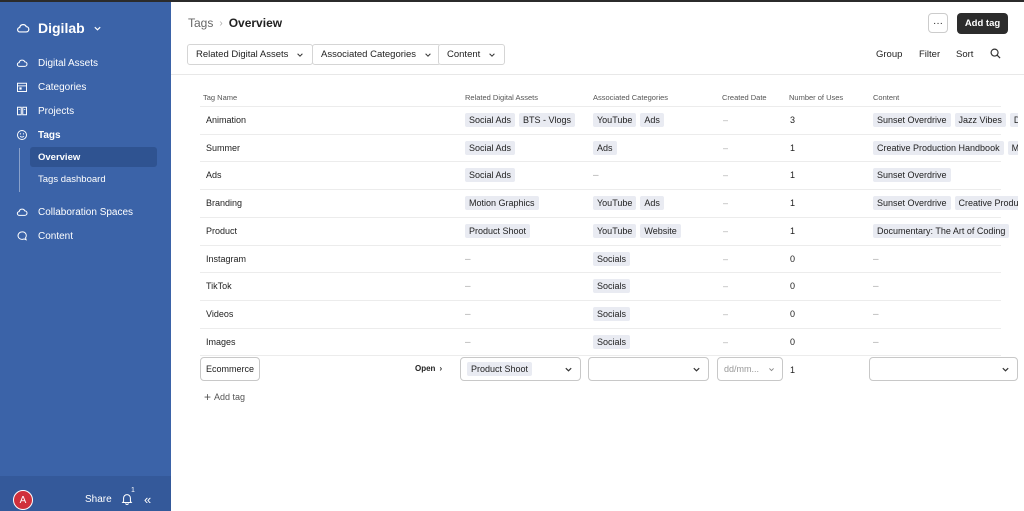 The width and height of the screenshot is (1024, 511). I want to click on column-header-number-of-uses: Number of Uses, so click(816, 97).